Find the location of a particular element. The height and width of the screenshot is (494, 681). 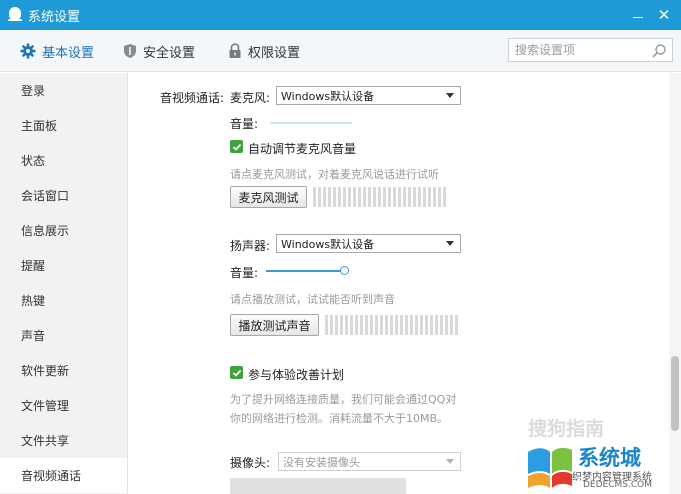

speaker-volume-label: 音量: is located at coordinates (244, 273).